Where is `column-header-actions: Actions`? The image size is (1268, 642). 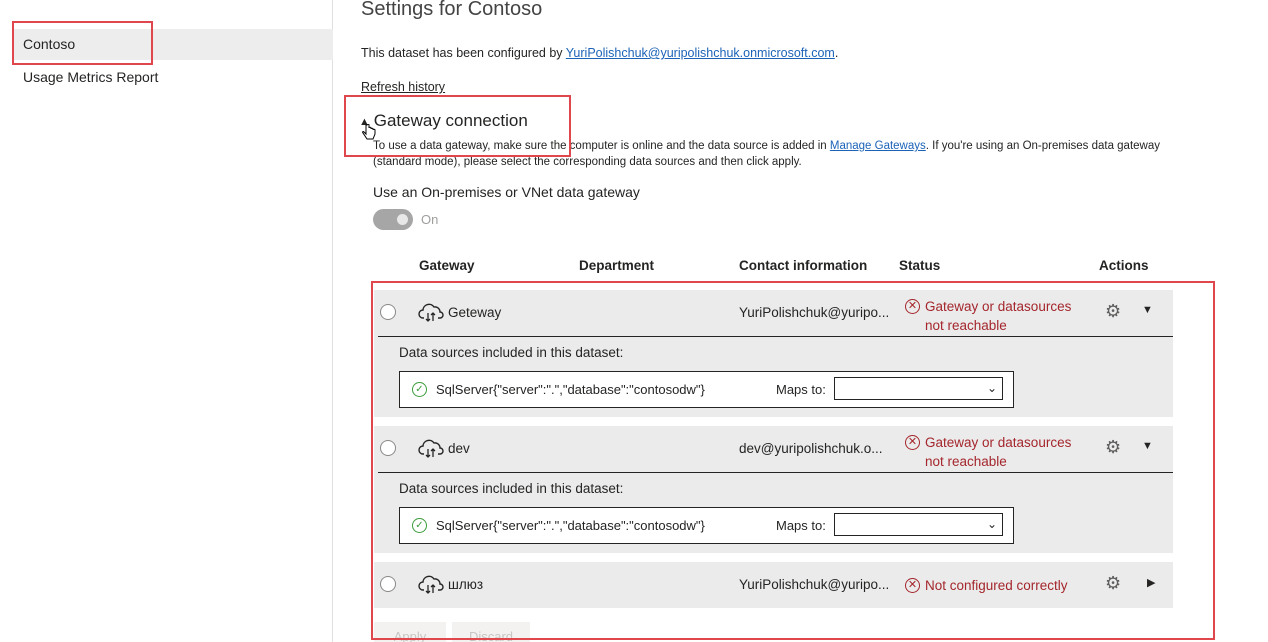 column-header-actions: Actions is located at coordinates (1124, 265).